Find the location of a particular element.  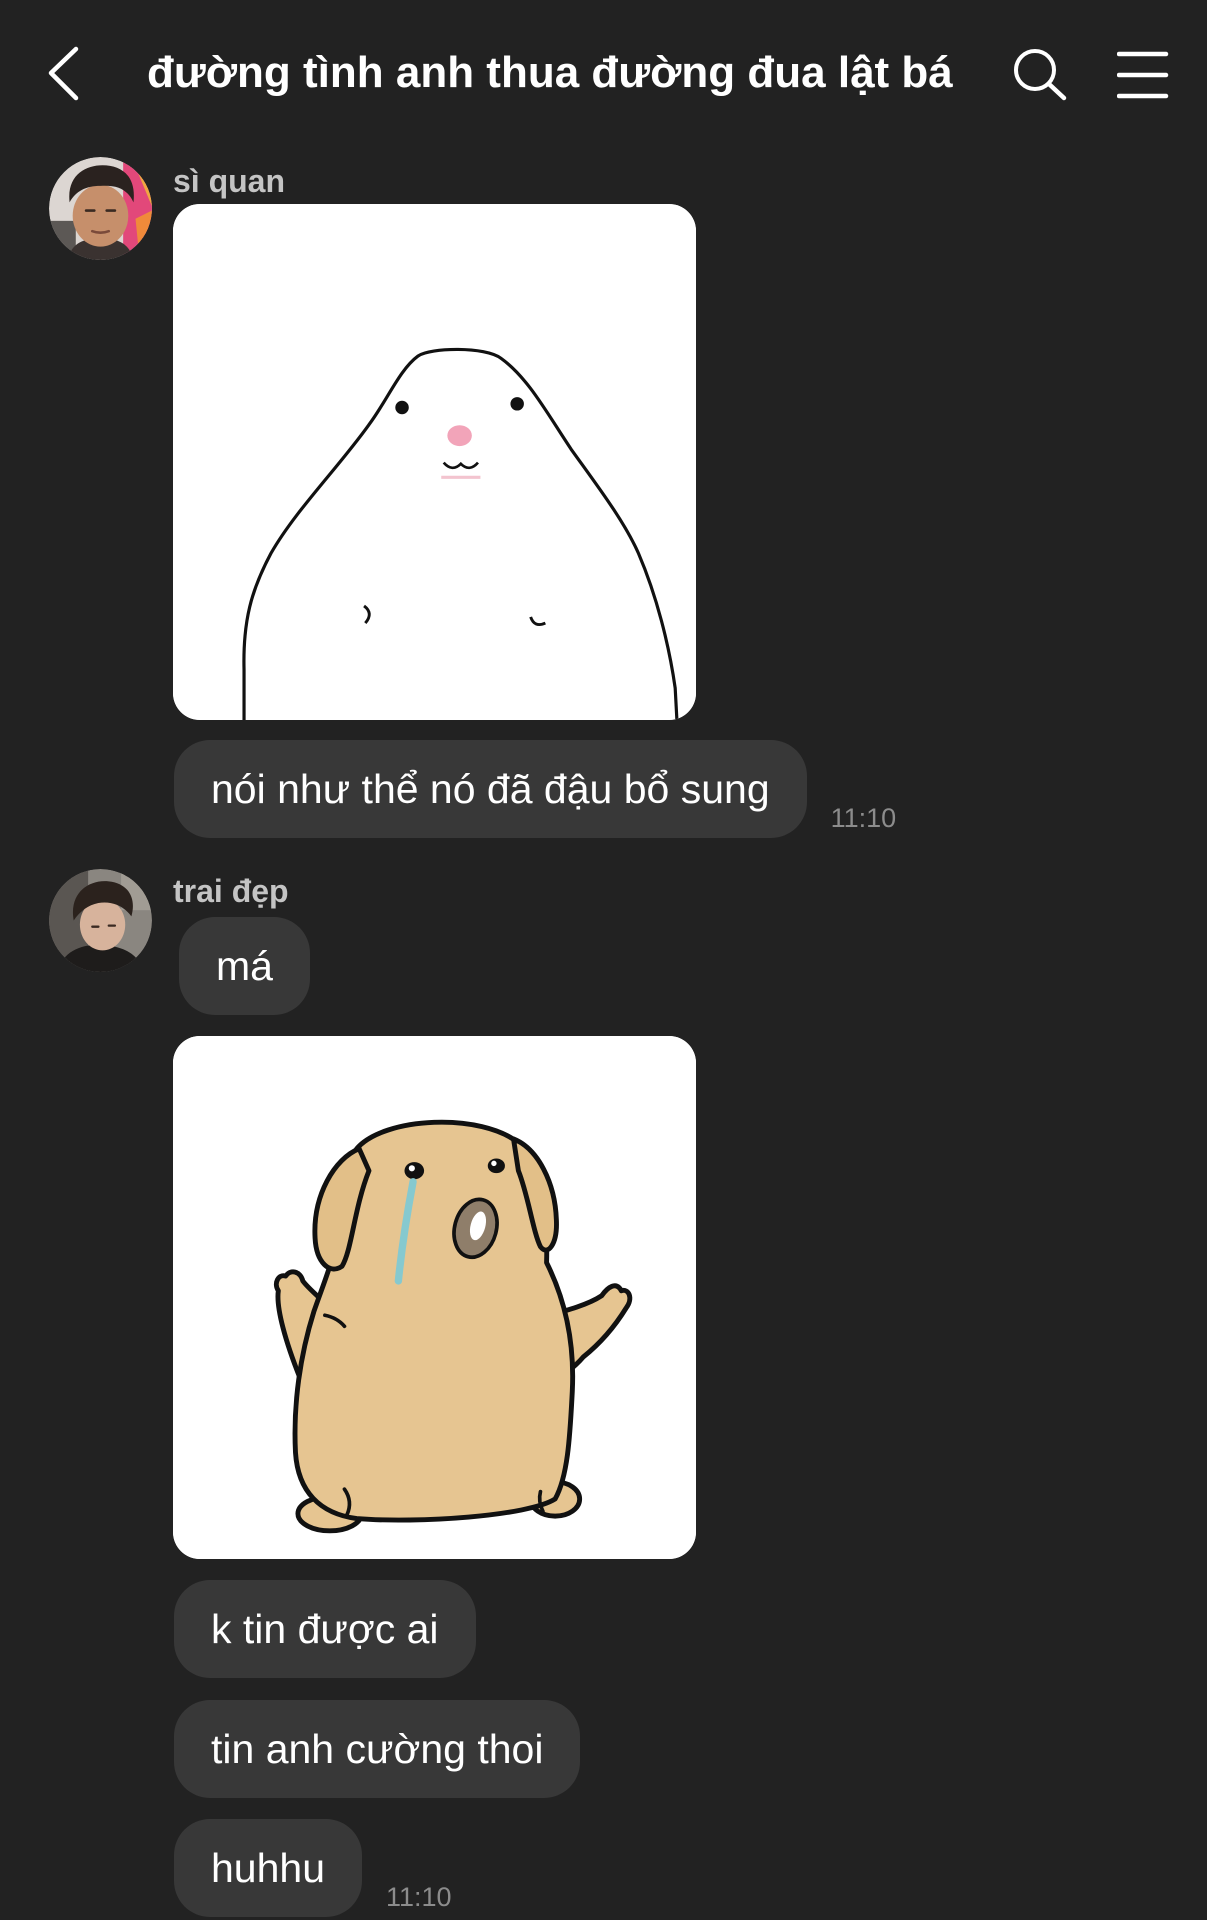

back-button is located at coordinates (64, 74).